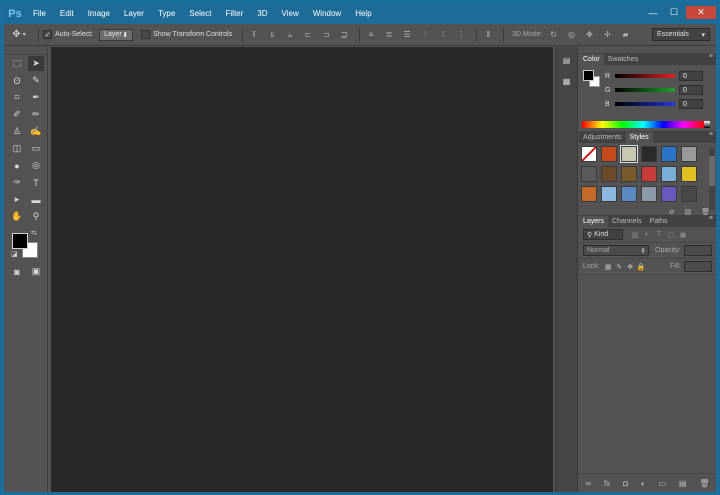 This screenshot has width=720, height=495. Describe the element at coordinates (272, 35) in the screenshot. I see `align-vcenter-icon: ⫫` at that location.